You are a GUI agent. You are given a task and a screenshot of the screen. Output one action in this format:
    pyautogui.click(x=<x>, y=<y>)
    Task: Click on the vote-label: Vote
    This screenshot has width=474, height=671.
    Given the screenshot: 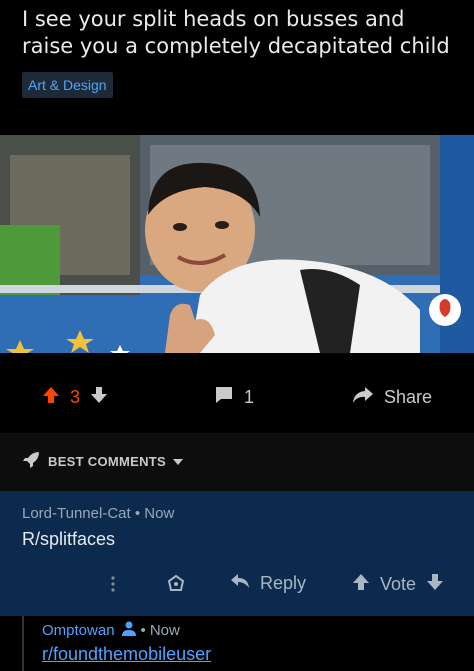 What is the action you would take?
    pyautogui.click(x=398, y=584)
    